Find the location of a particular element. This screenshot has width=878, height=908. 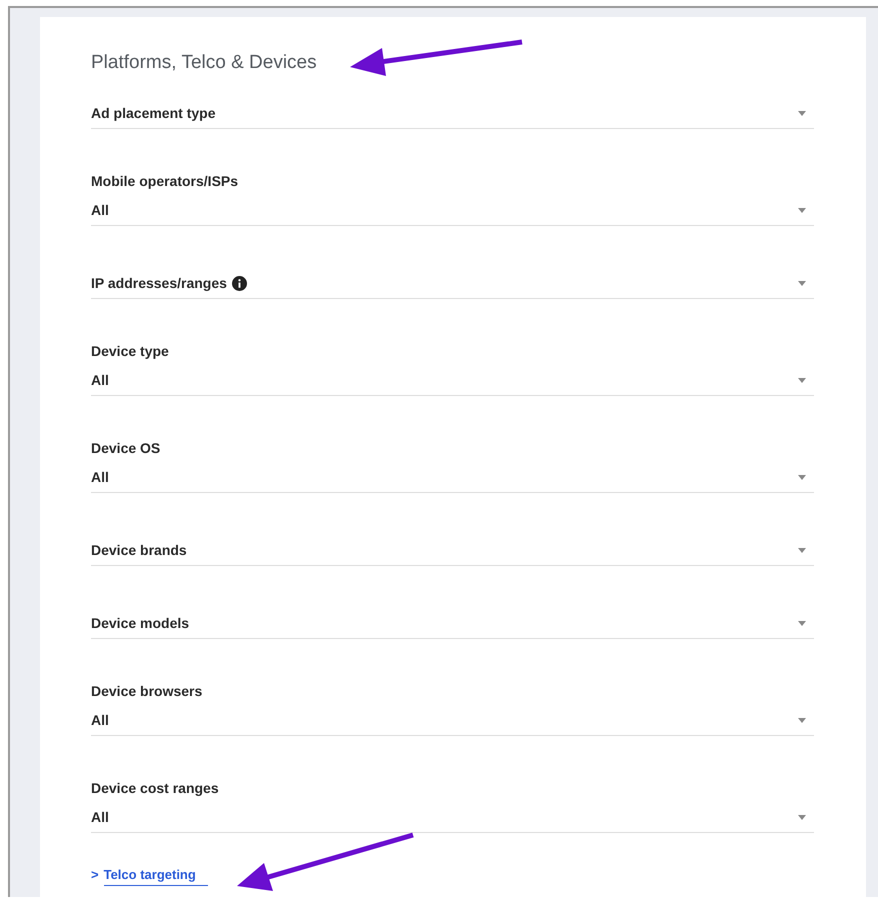

field-label: Device OS is located at coordinates (125, 448).